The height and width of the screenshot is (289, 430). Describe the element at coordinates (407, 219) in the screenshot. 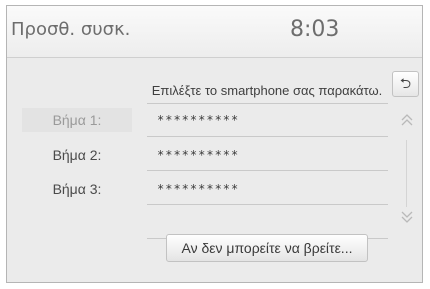

I see `chevron-double-down-icon` at that location.